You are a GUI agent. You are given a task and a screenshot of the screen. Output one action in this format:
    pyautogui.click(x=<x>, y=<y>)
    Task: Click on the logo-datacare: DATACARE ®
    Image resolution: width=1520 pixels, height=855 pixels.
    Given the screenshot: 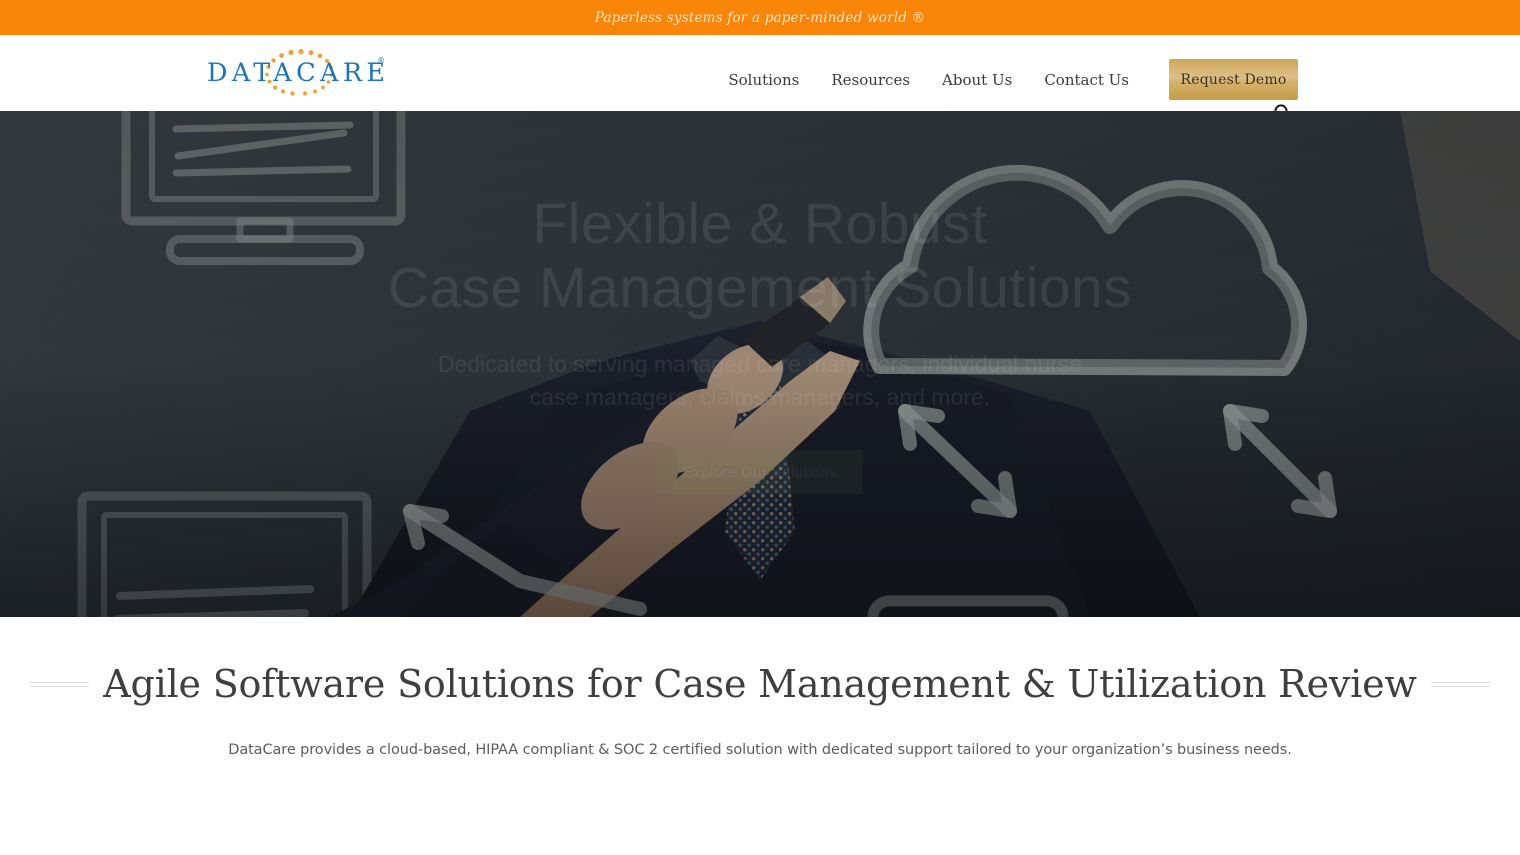 What is the action you would take?
    pyautogui.click(x=297, y=74)
    